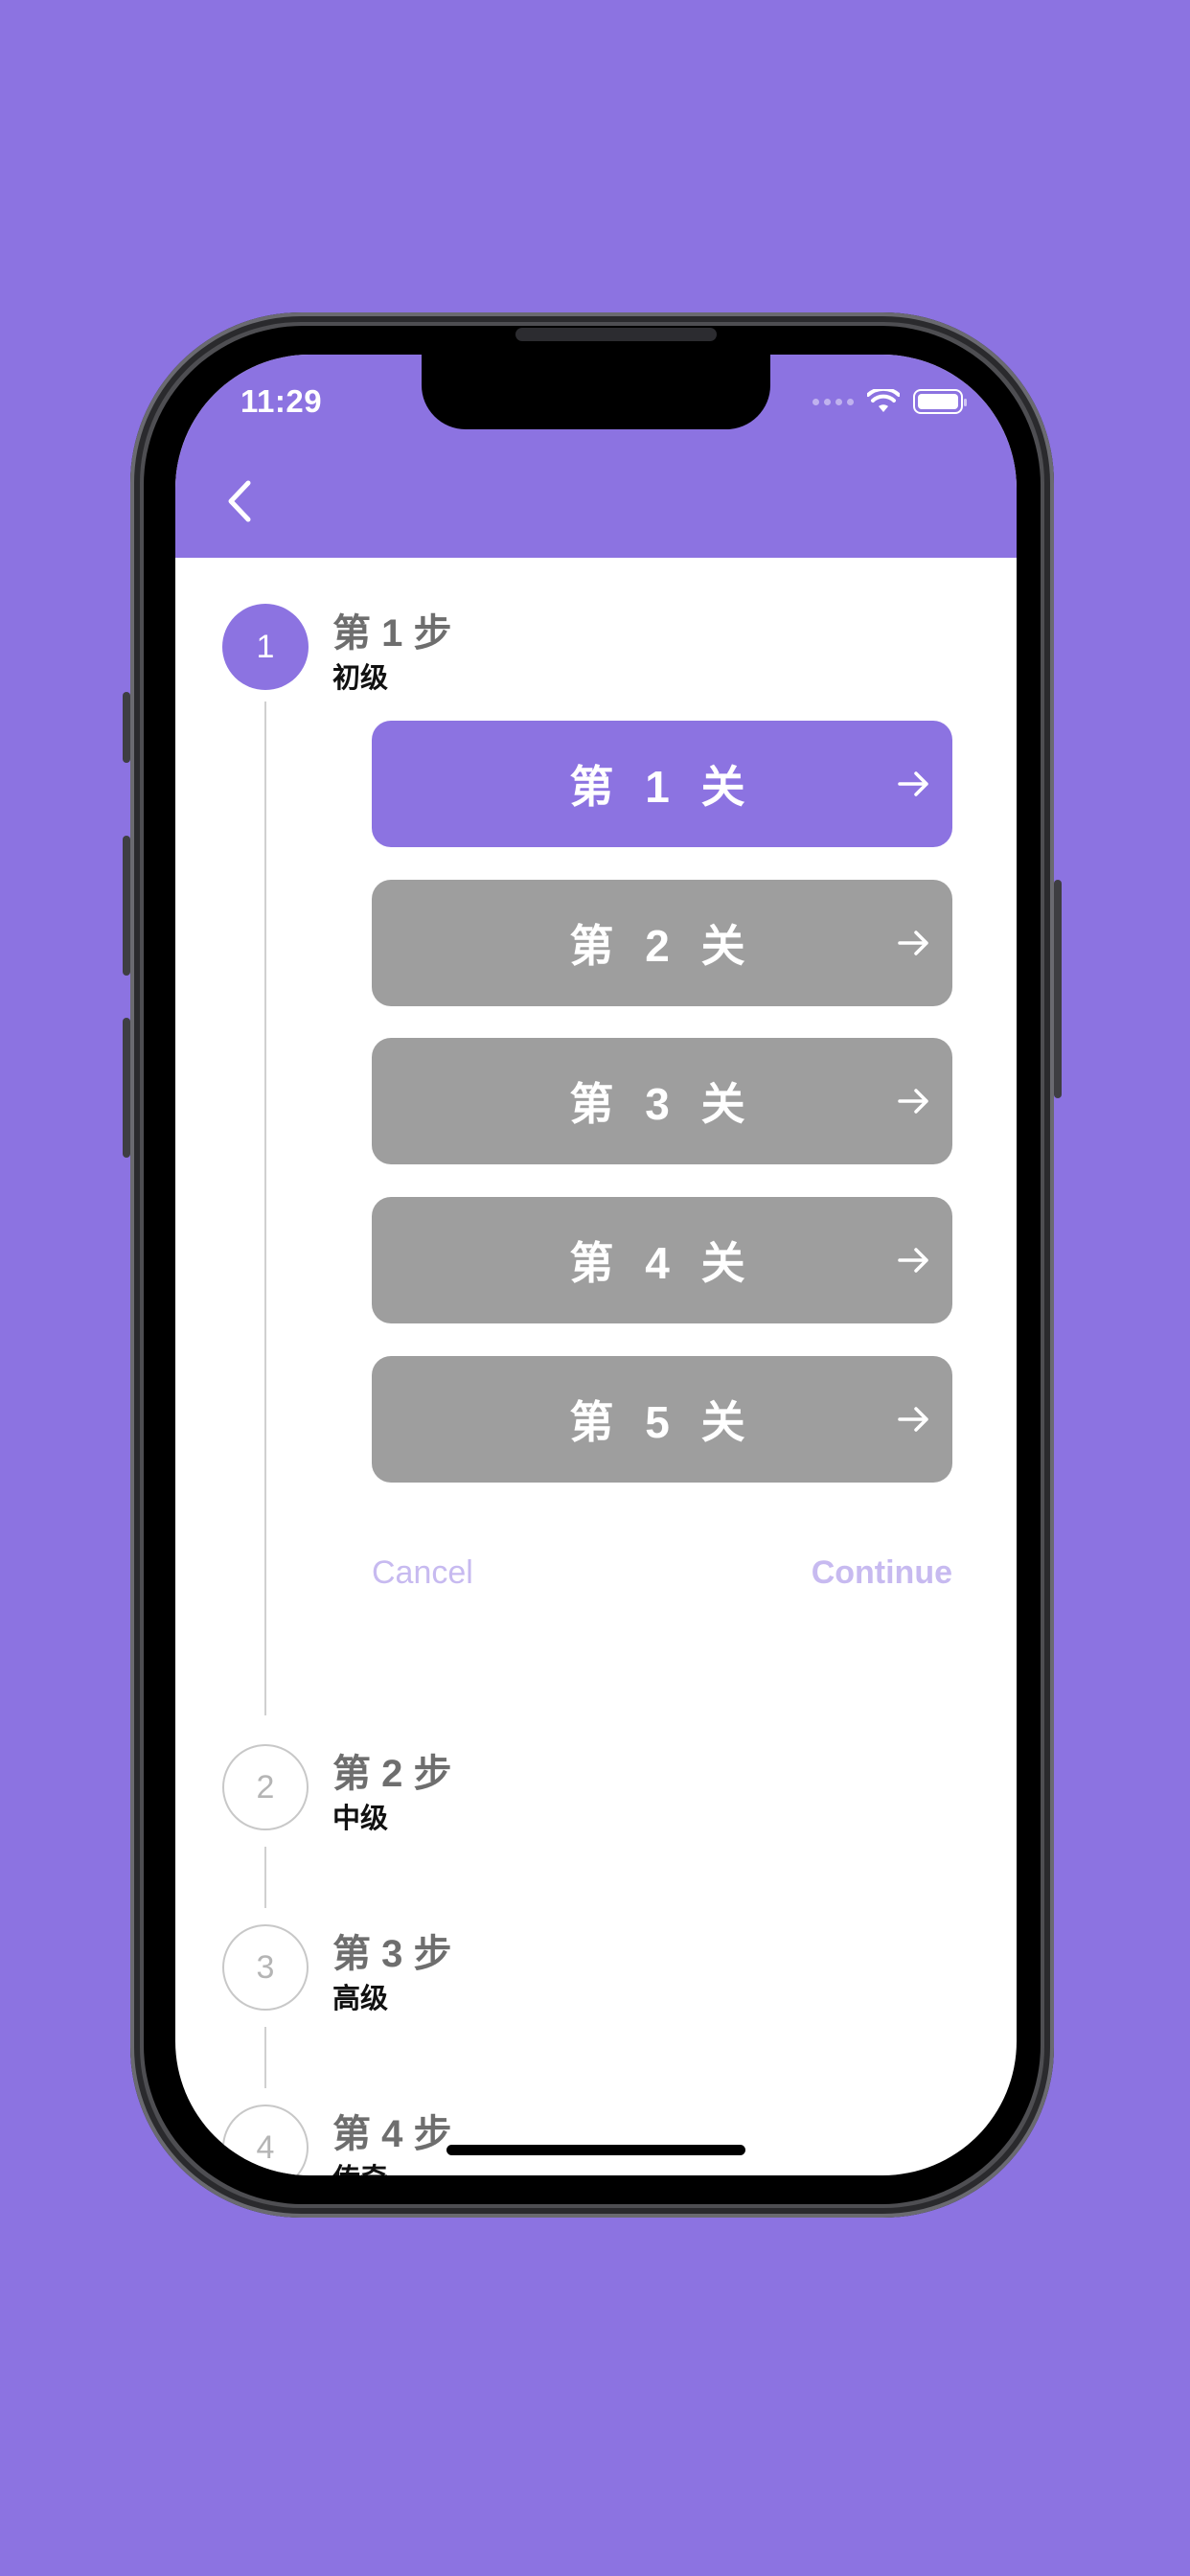 The image size is (1190, 2576). Describe the element at coordinates (616, 334) in the screenshot. I see `earpiece-speaker` at that location.